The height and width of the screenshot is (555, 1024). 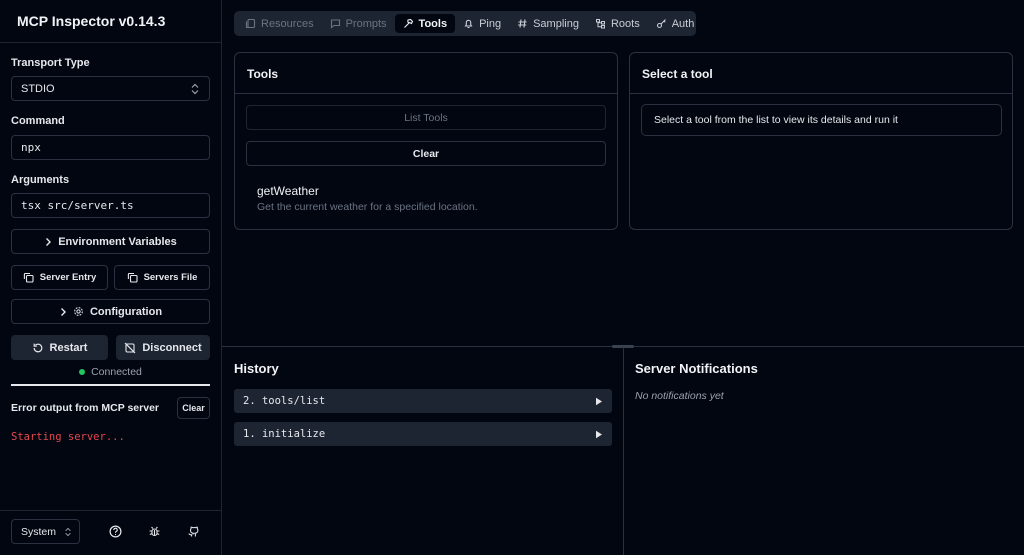 I want to click on status-divider, so click(x=110, y=385).